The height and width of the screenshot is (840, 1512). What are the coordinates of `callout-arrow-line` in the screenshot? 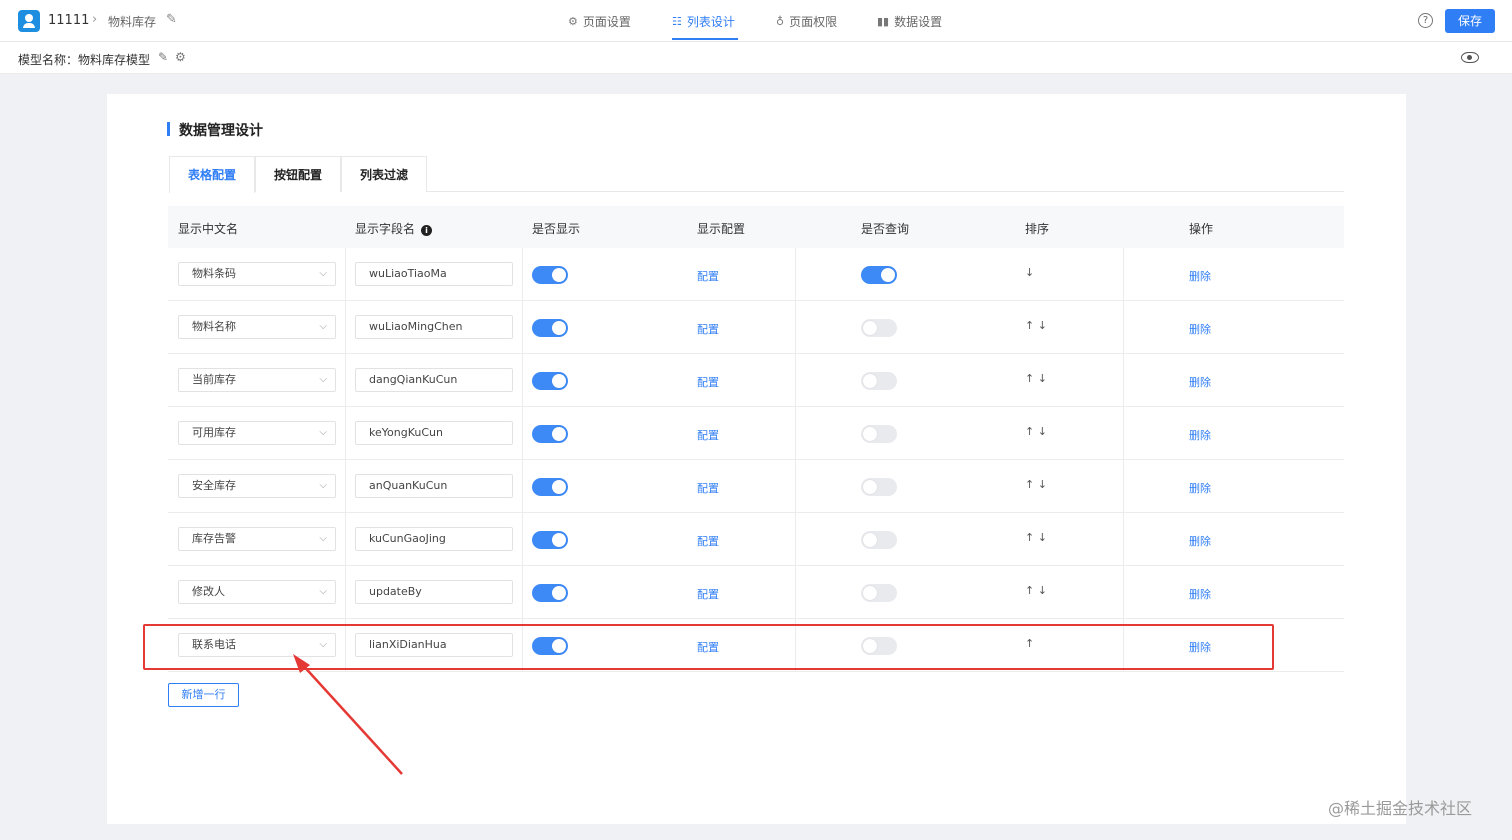 It's located at (351, 718).